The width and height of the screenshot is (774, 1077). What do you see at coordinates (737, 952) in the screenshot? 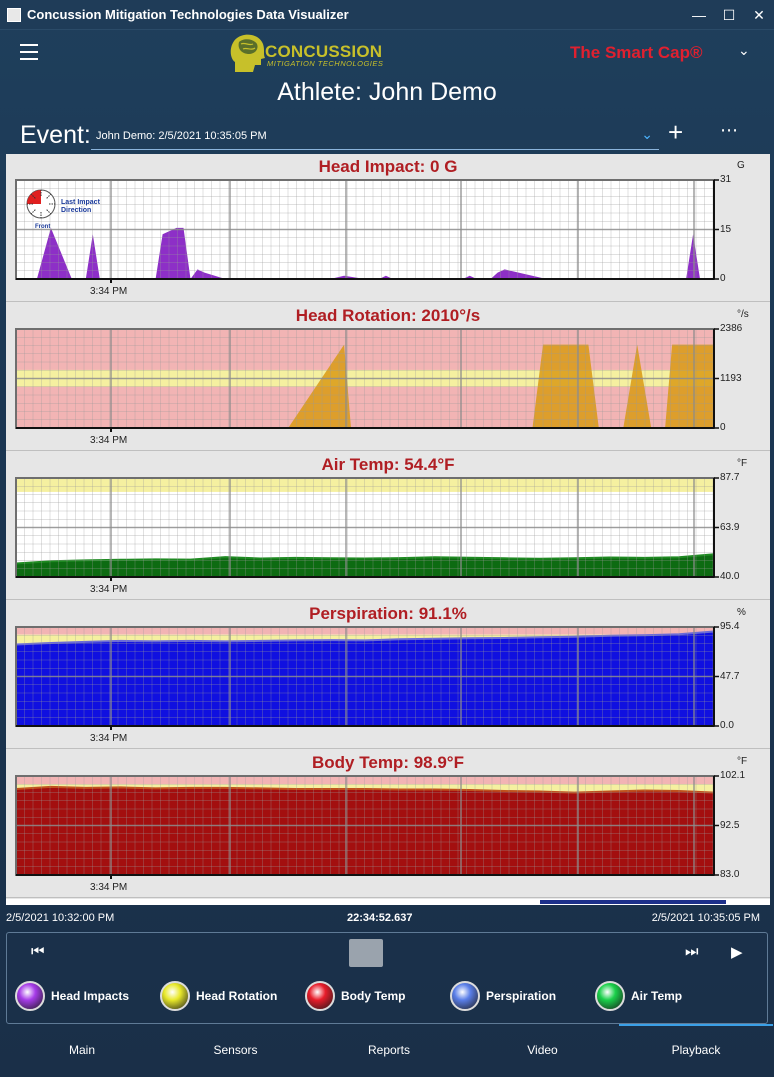
I see `play-icon: ▶` at bounding box center [737, 952].